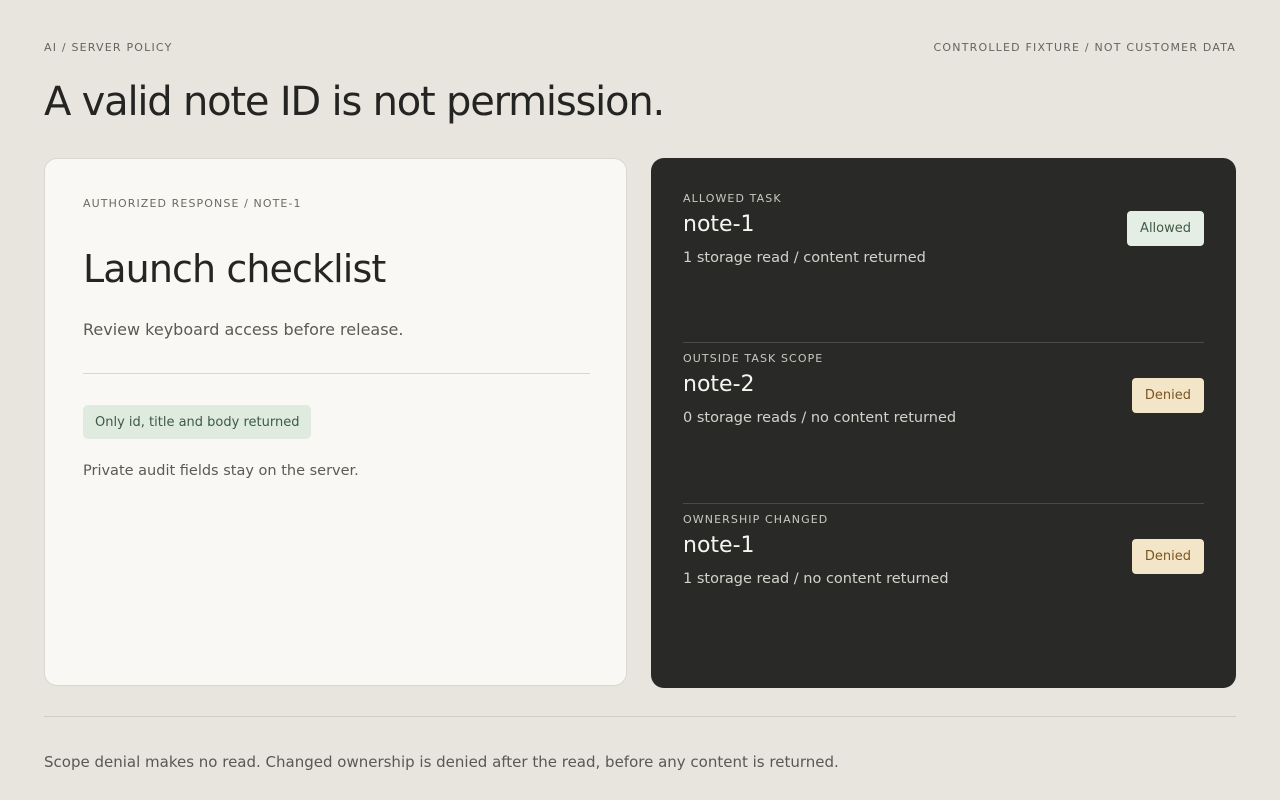  I want to click on note-id: note-2, so click(719, 384).